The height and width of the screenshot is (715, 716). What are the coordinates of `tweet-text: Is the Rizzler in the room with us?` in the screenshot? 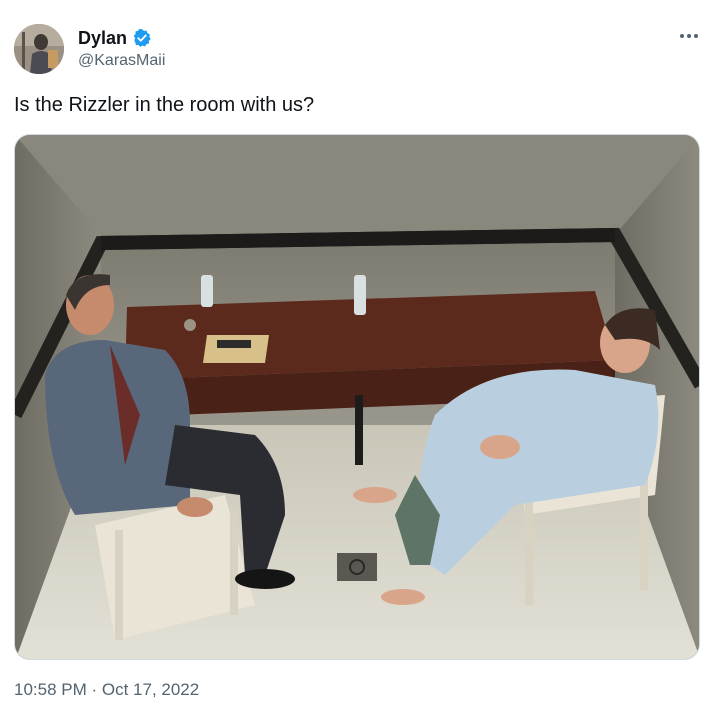 It's located at (164, 105).